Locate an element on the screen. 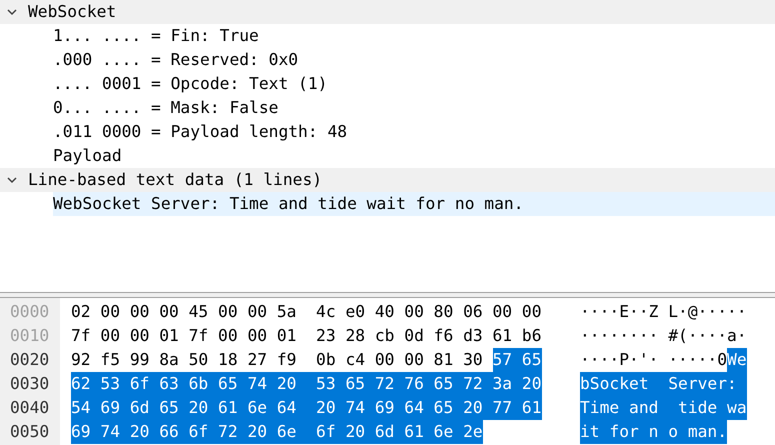 The image size is (775, 445). ascii-text: bSocket Server: is located at coordinates (663, 384).